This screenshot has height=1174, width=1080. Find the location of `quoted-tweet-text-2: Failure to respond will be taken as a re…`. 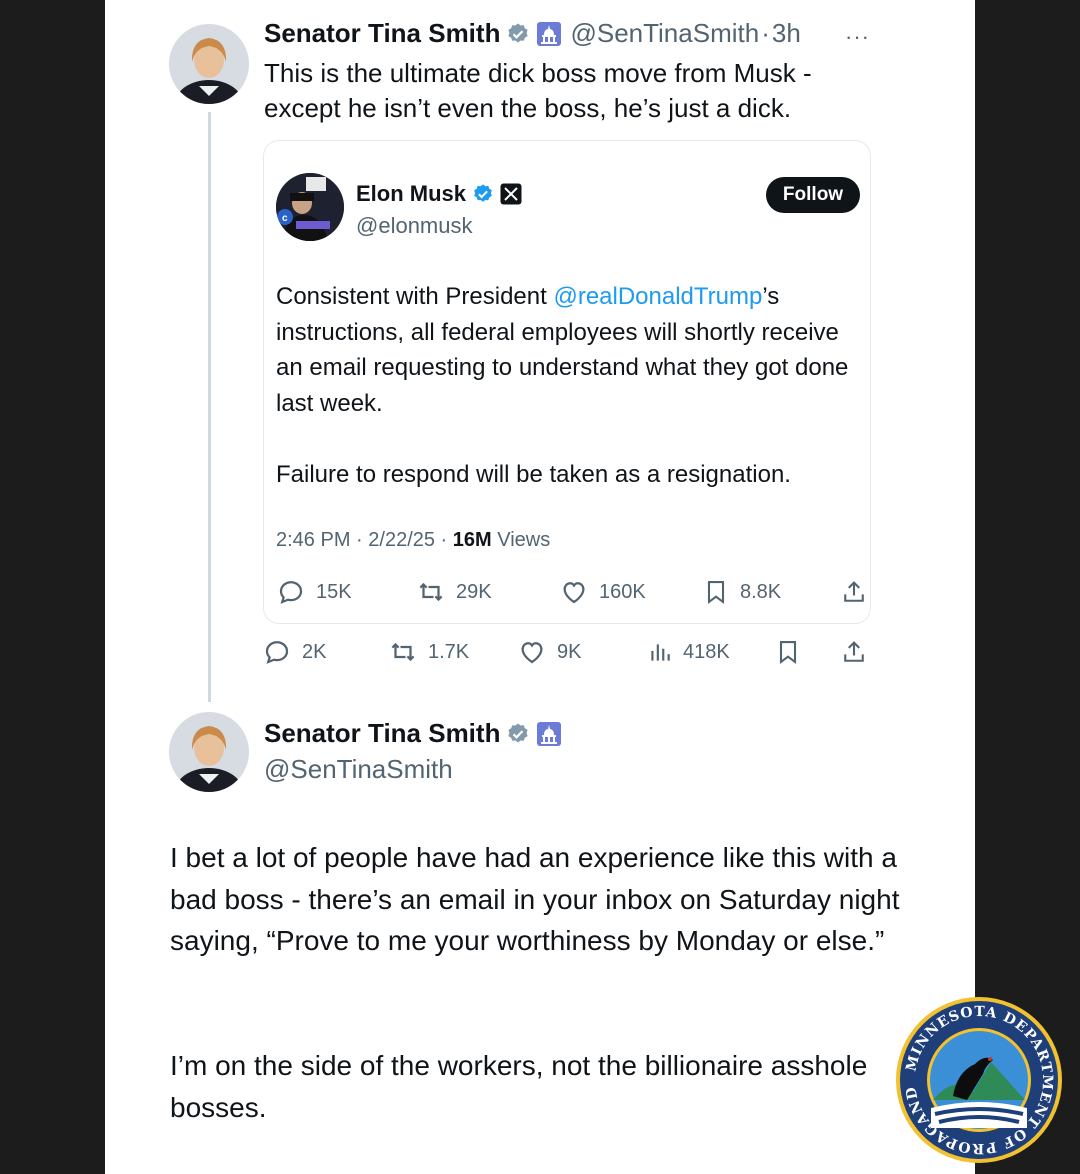

quoted-tweet-text-2: Failure to respond will be taken as a re… is located at coordinates (533, 474).